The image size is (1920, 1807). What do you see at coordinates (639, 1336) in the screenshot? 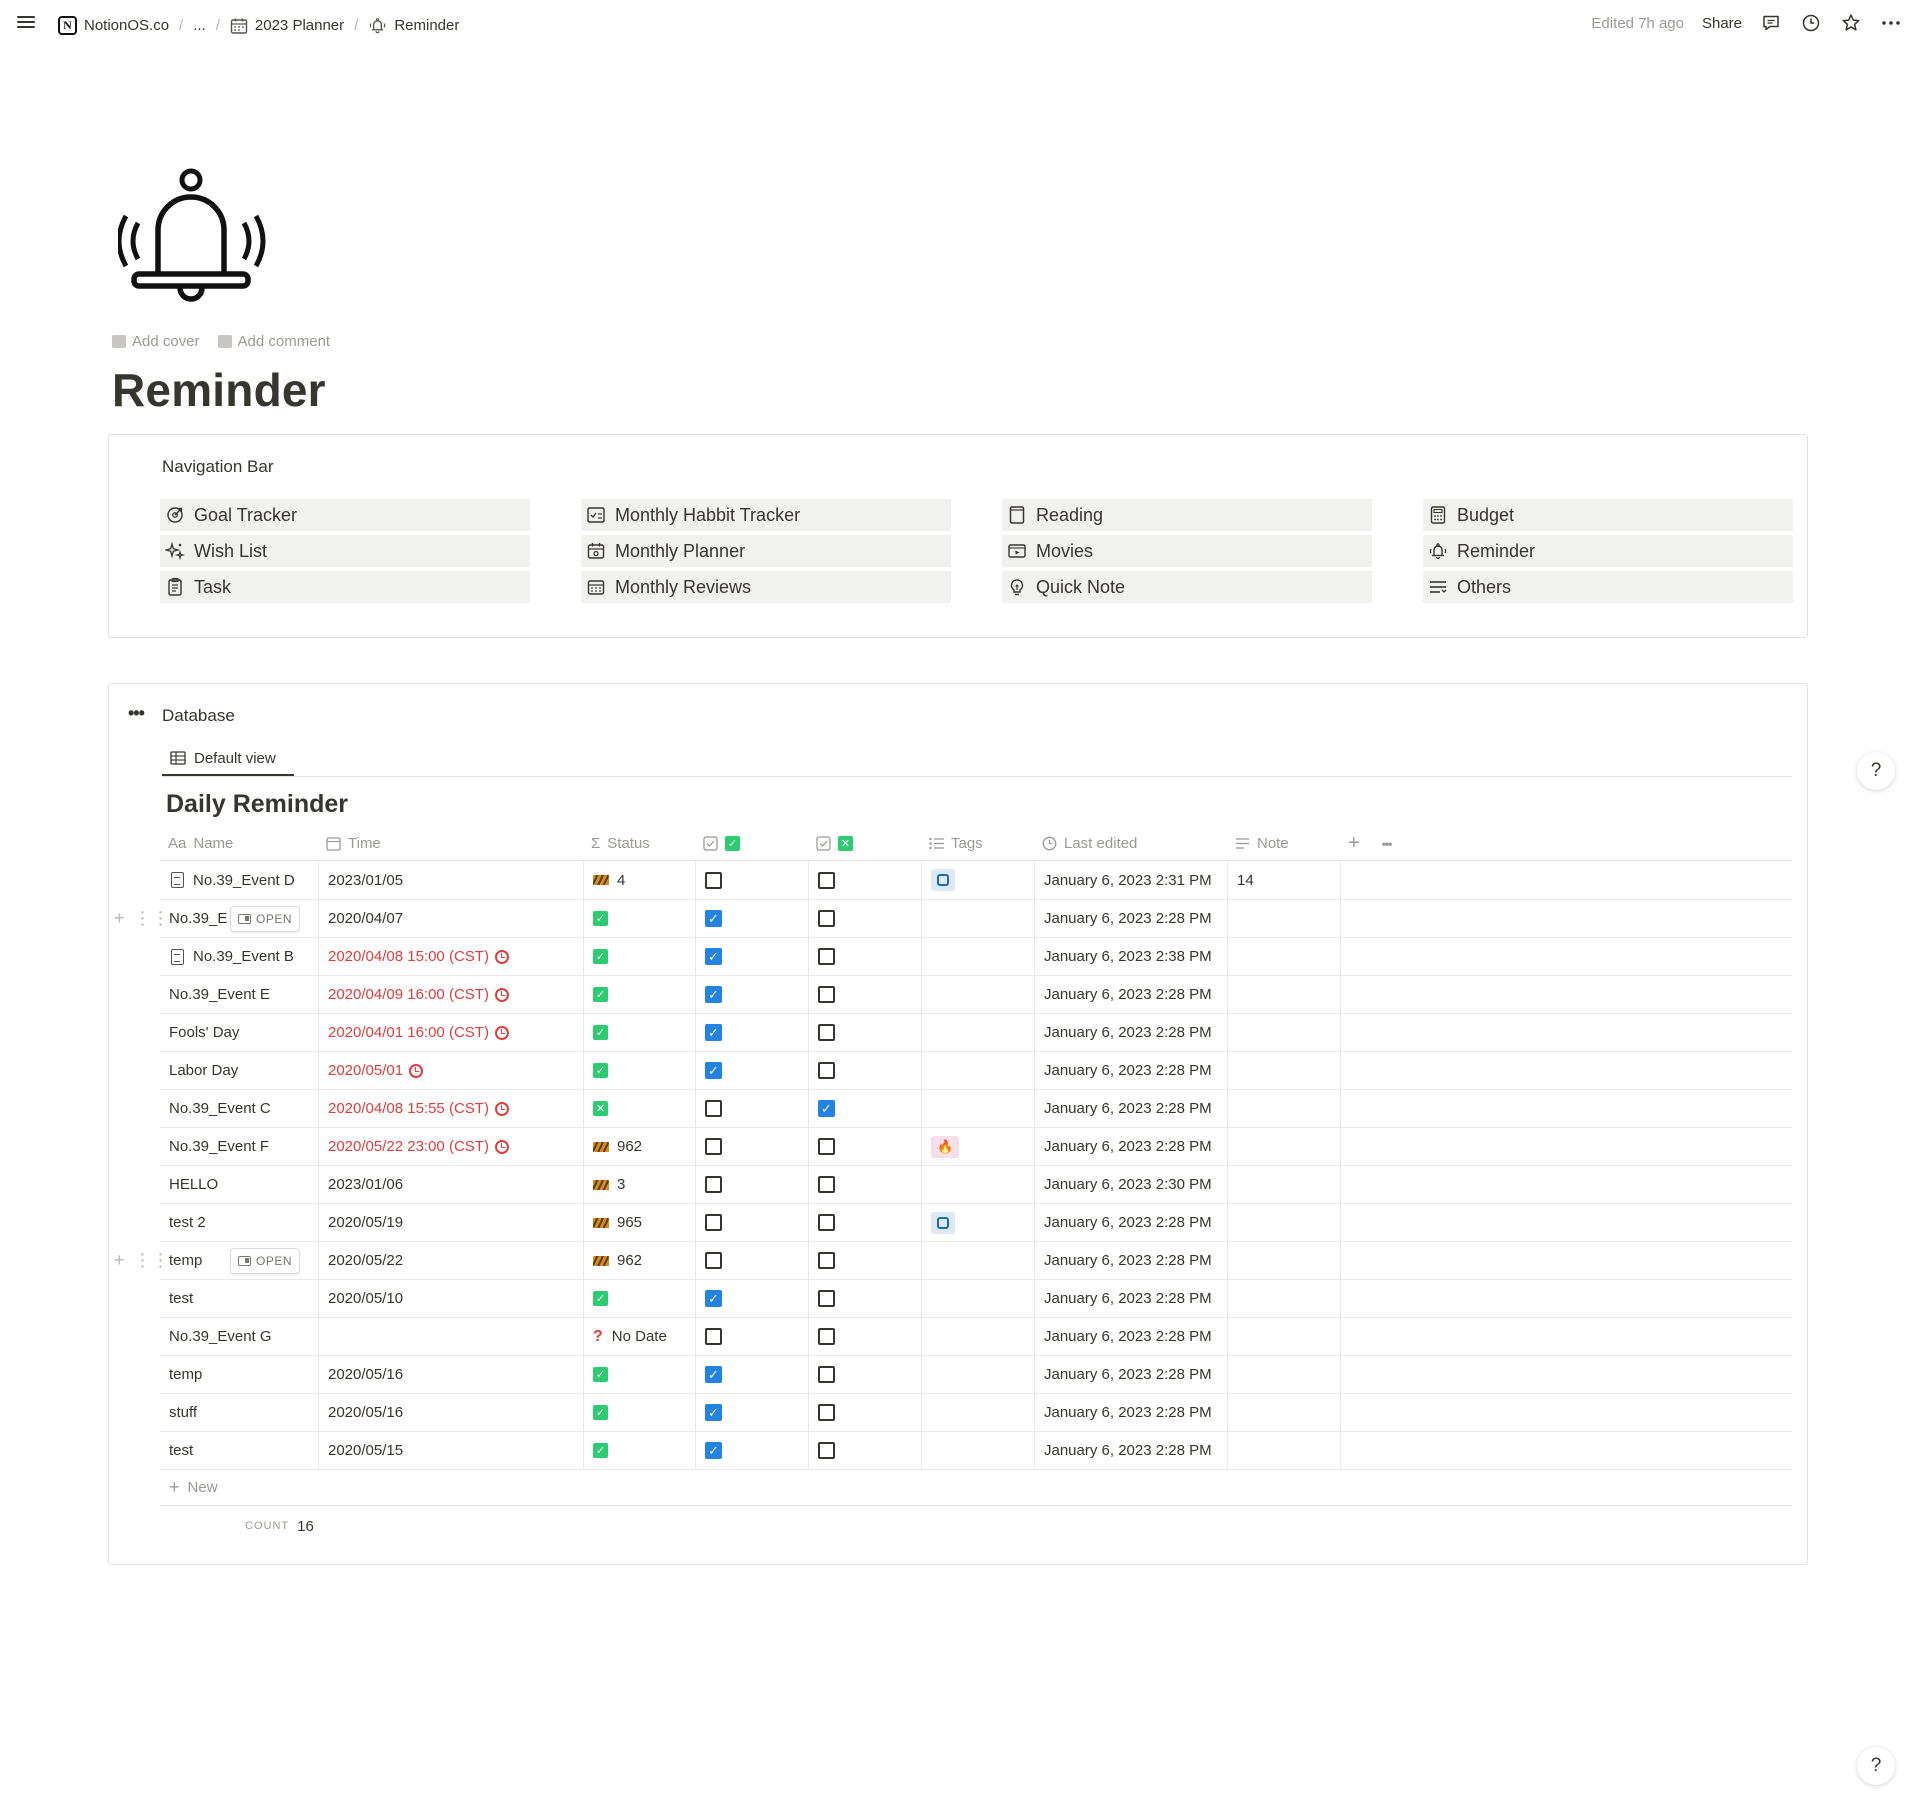
I see `cell-status: ? No Date` at bounding box center [639, 1336].